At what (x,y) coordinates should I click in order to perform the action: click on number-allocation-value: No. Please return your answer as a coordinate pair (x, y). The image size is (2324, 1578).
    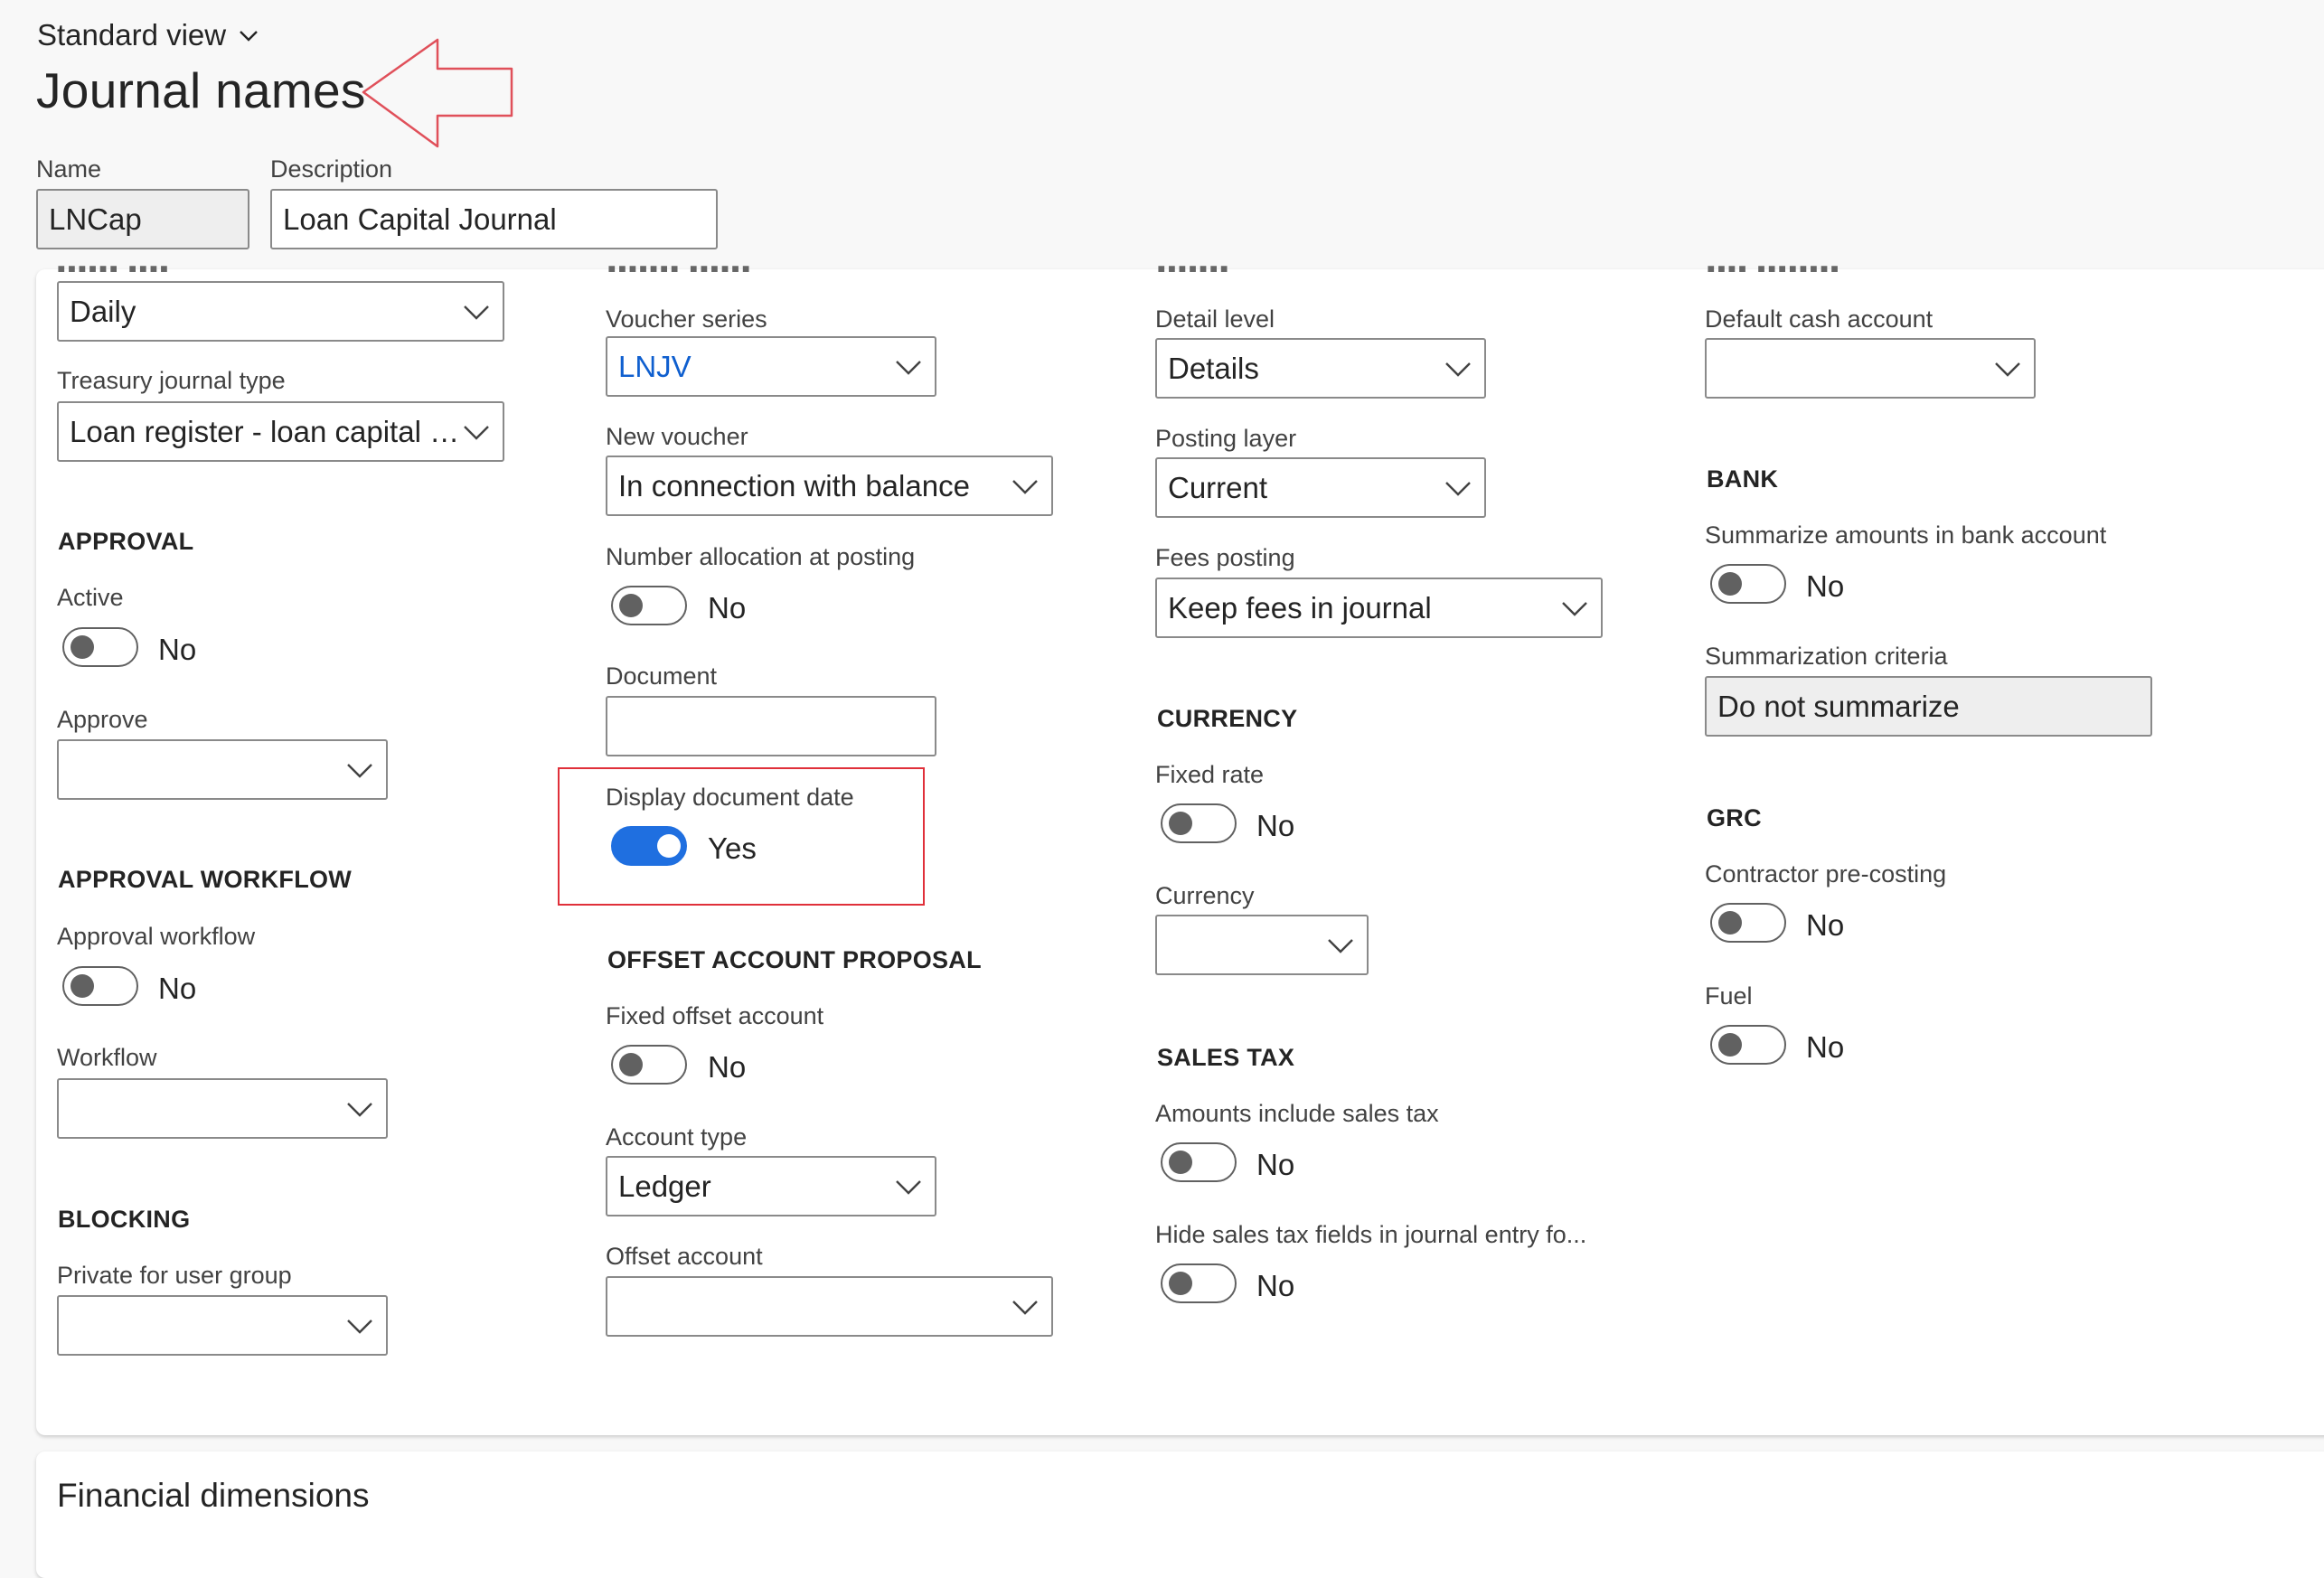
    Looking at the image, I should click on (727, 608).